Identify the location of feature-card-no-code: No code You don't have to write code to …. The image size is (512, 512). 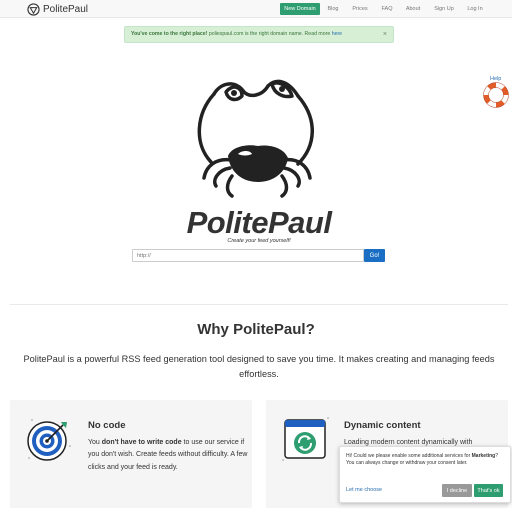
(131, 454).